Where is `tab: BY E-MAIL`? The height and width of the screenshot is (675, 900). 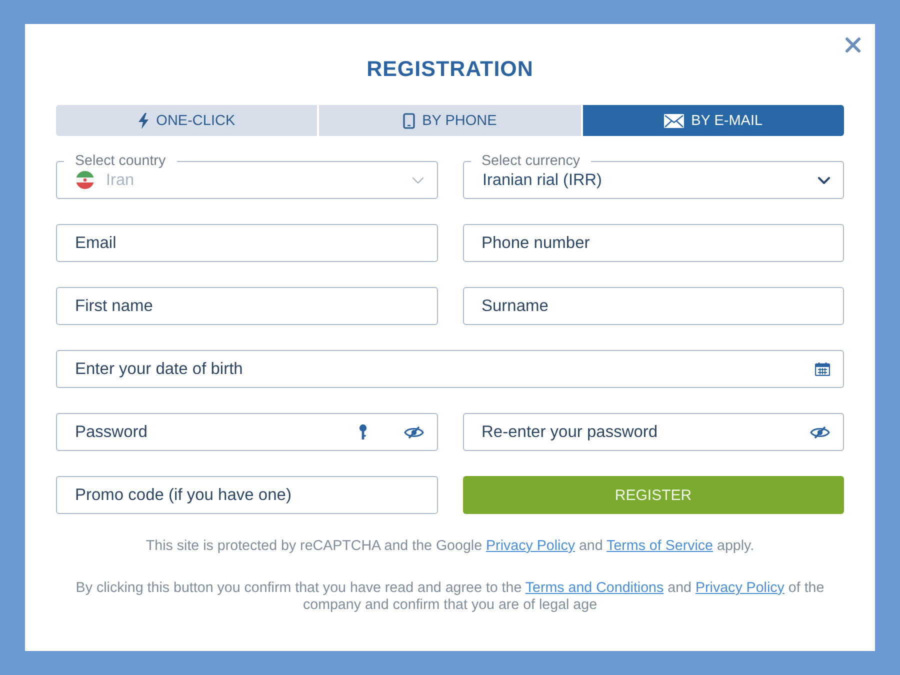
tab: BY E-MAIL is located at coordinates (713, 120).